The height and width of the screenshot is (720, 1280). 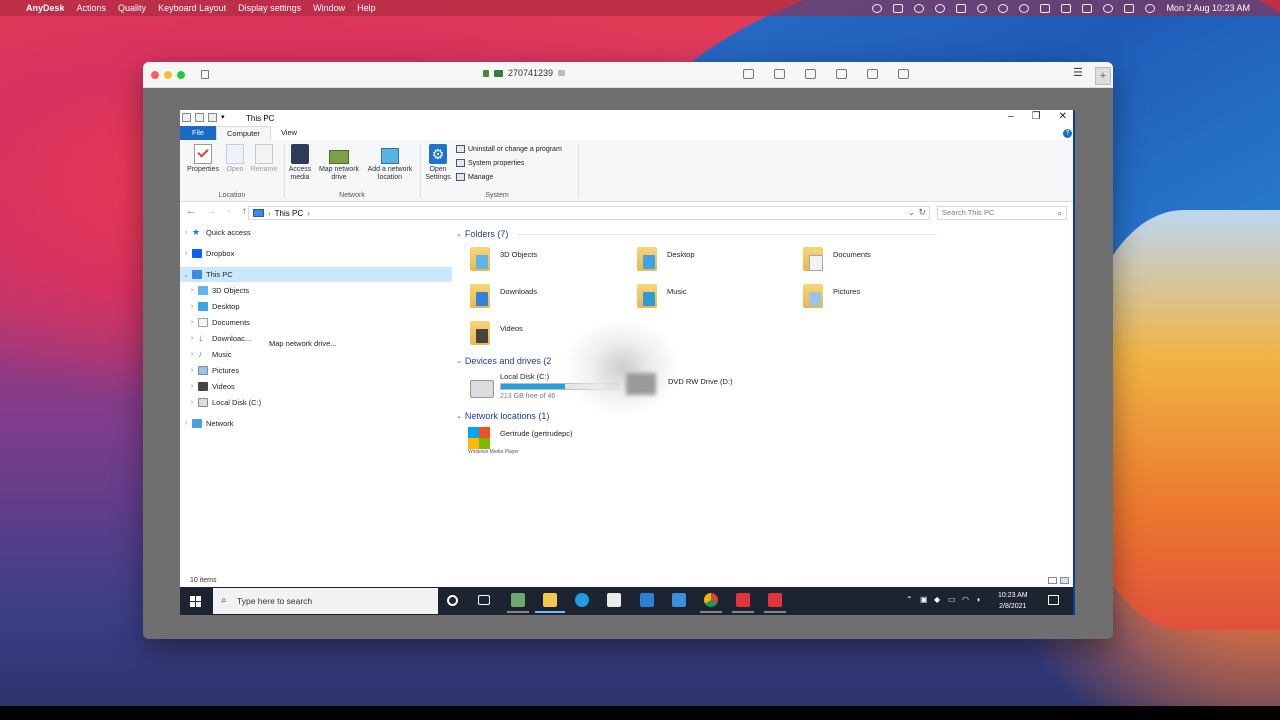 What do you see at coordinates (235, 159) in the screenshot?
I see `open-button: Open` at bounding box center [235, 159].